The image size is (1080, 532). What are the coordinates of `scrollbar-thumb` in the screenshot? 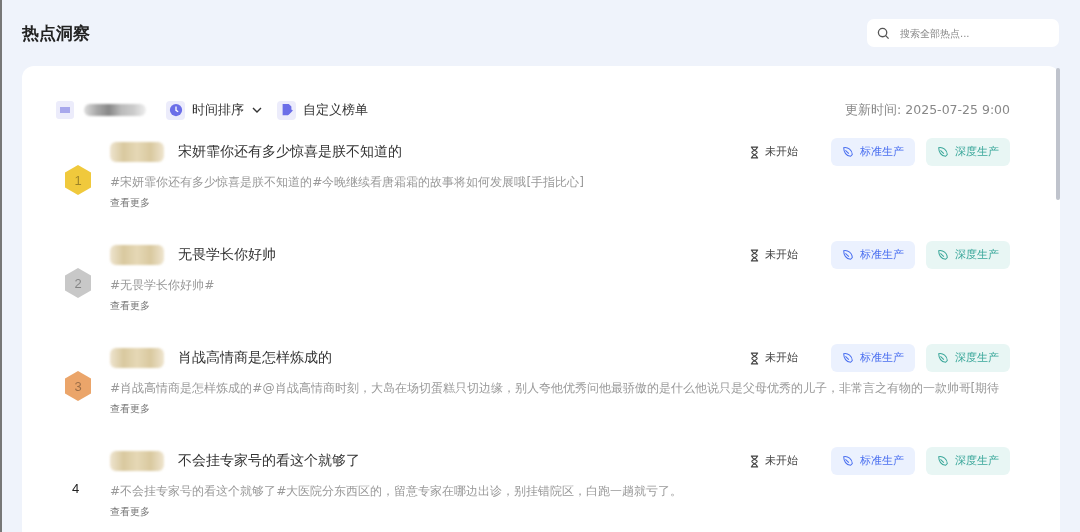 It's located at (1058, 134).